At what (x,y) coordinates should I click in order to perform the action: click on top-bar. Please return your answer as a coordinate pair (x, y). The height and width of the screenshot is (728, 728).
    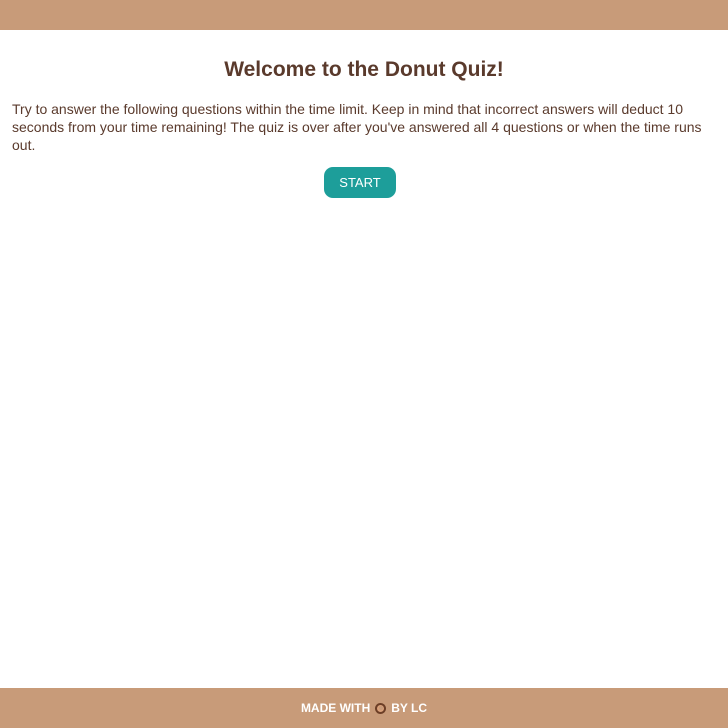
    Looking at the image, I should click on (364, 15).